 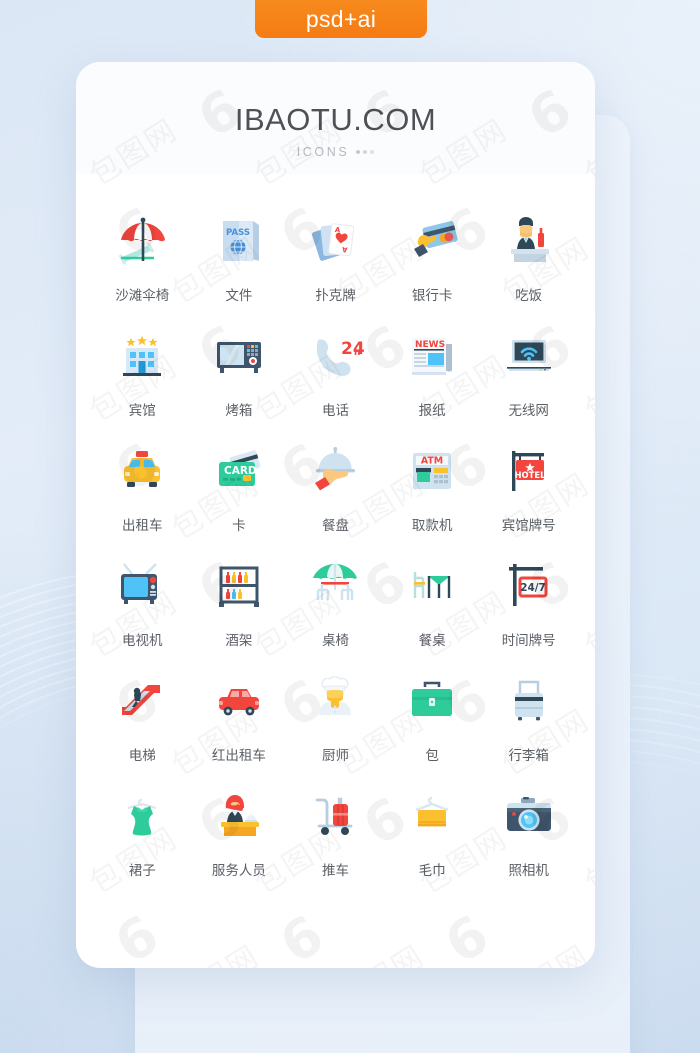 I want to click on dress-hanger-icon, so click(x=142, y=816).